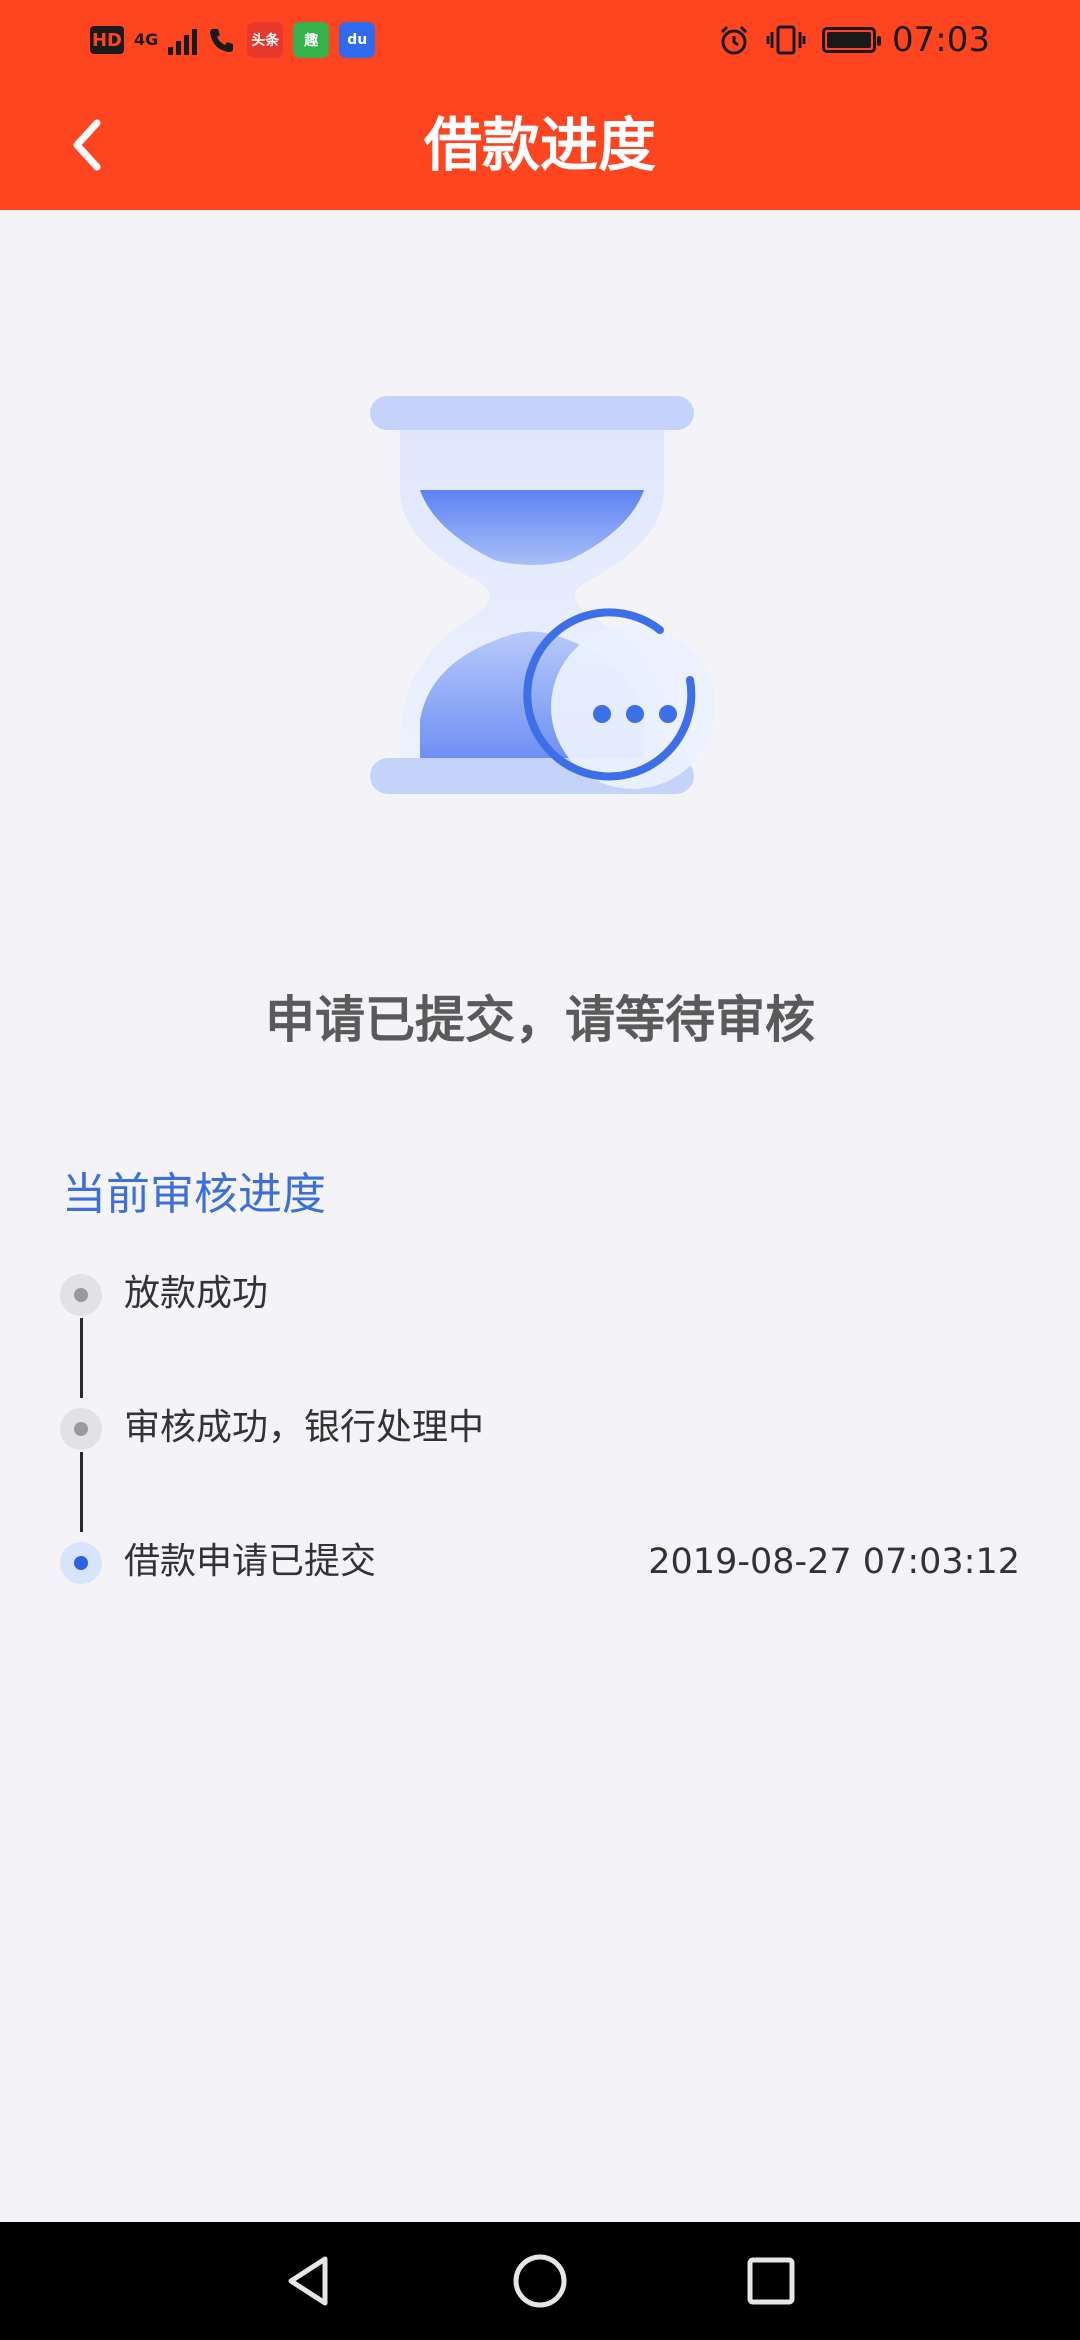 The height and width of the screenshot is (2340, 1080). I want to click on progress-step-review-passed: 审核成功，银行处理中, so click(540, 1428).